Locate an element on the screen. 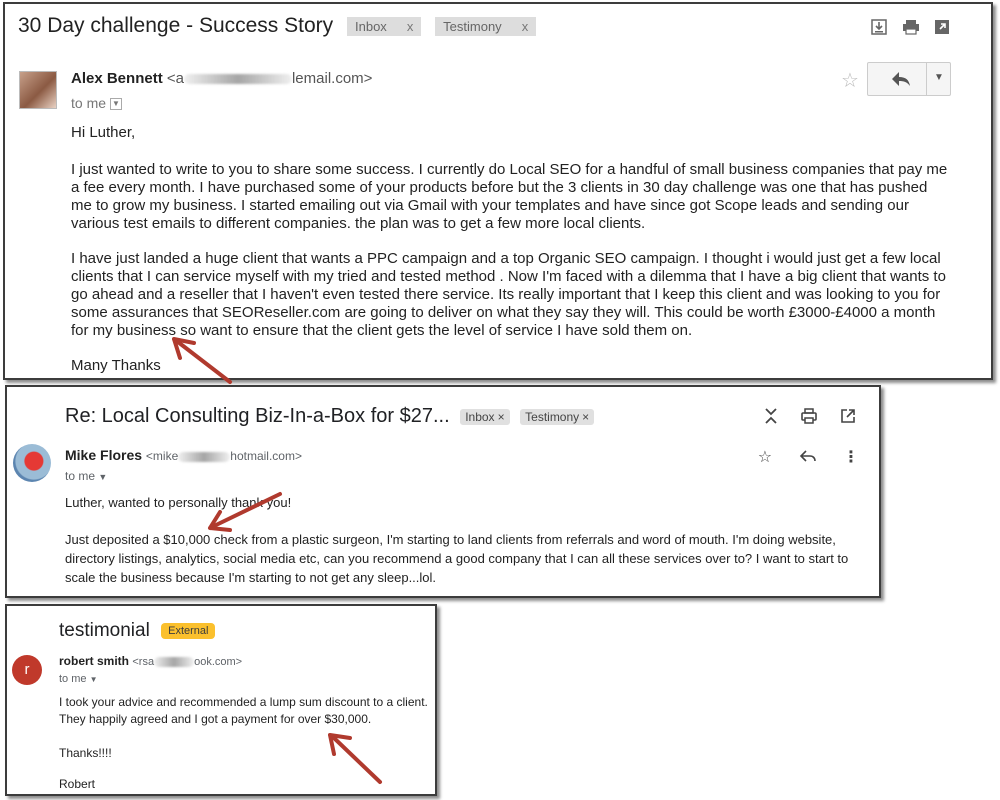  external-badge: External is located at coordinates (188, 630).